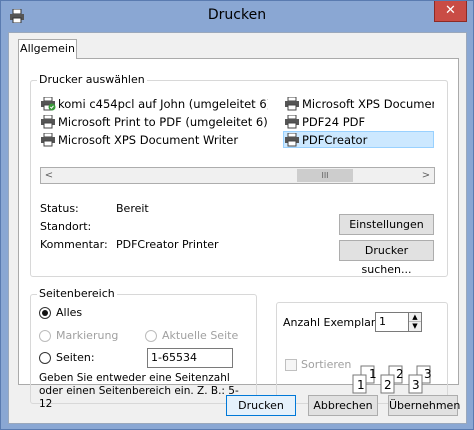 Image resolution: width=474 pixels, height=430 pixels. What do you see at coordinates (69, 312) in the screenshot?
I see `radio-all-label: Alles` at bounding box center [69, 312].